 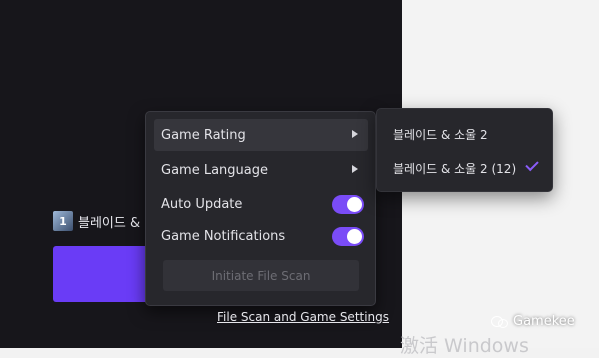 I want to click on checkmark-icon, so click(x=532, y=164).